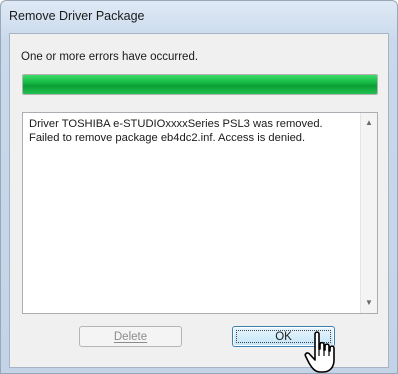 This screenshot has width=398, height=374. I want to click on window-title: Remove Driver Package, so click(77, 16).